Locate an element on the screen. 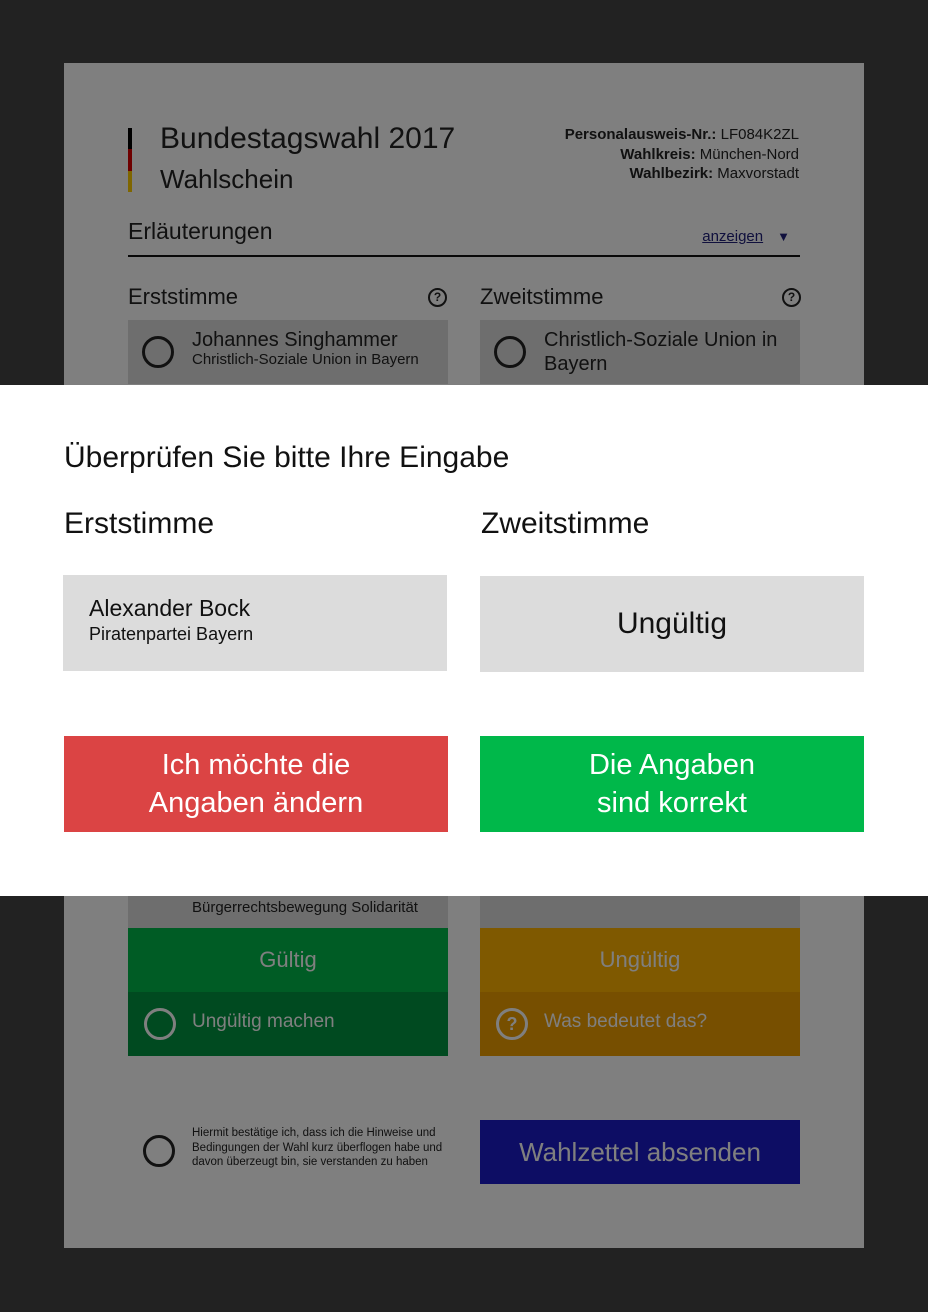 The image size is (928, 1312). confirm-button-line1: Die Angaben is located at coordinates (672, 765).